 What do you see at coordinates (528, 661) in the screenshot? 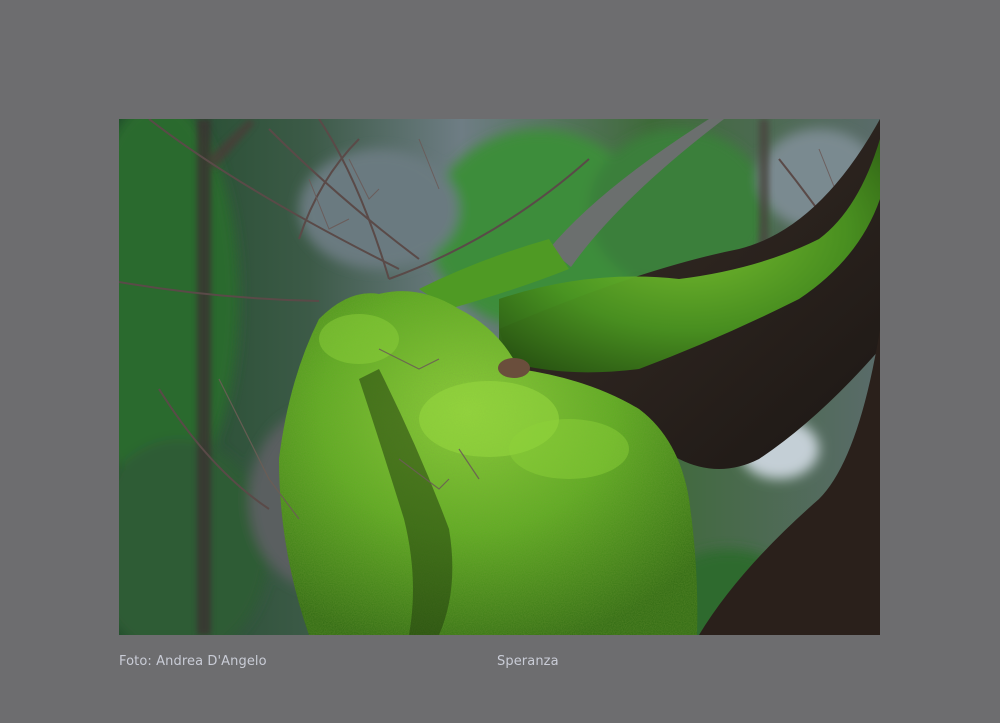
I see `photo-title: Speranza` at bounding box center [528, 661].